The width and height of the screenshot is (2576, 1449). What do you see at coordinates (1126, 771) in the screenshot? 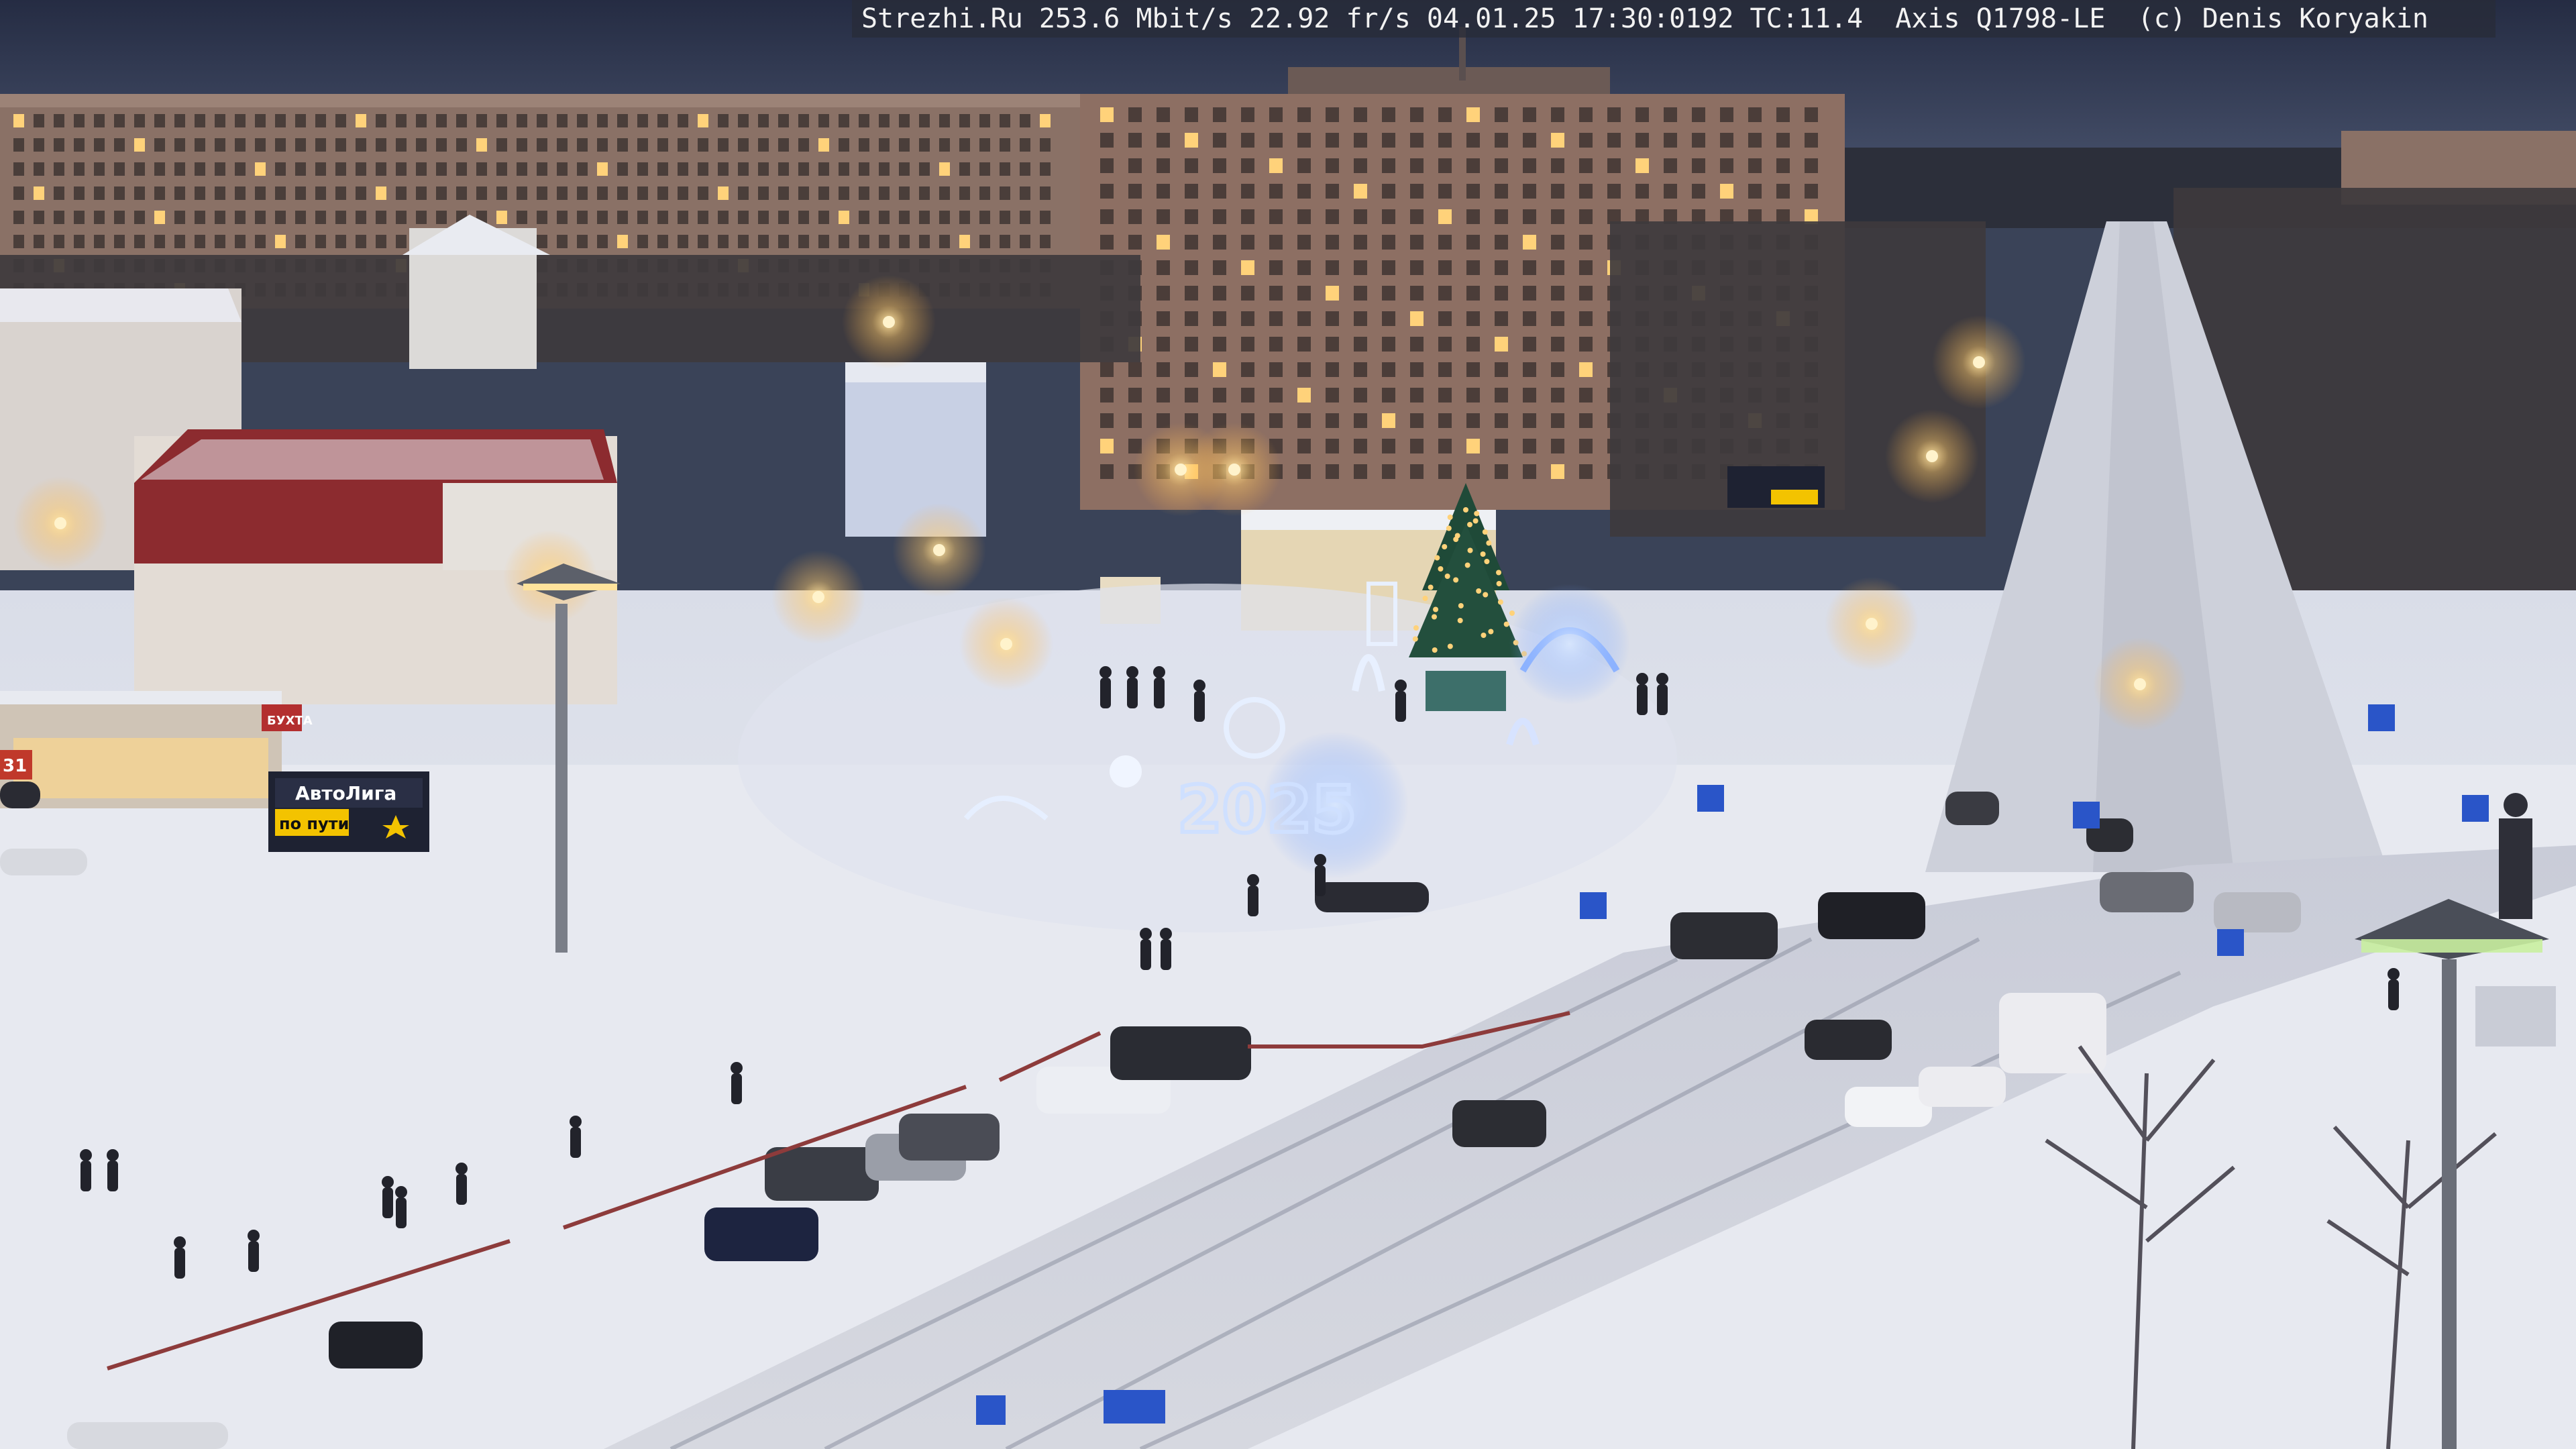
I see `led-ball` at bounding box center [1126, 771].